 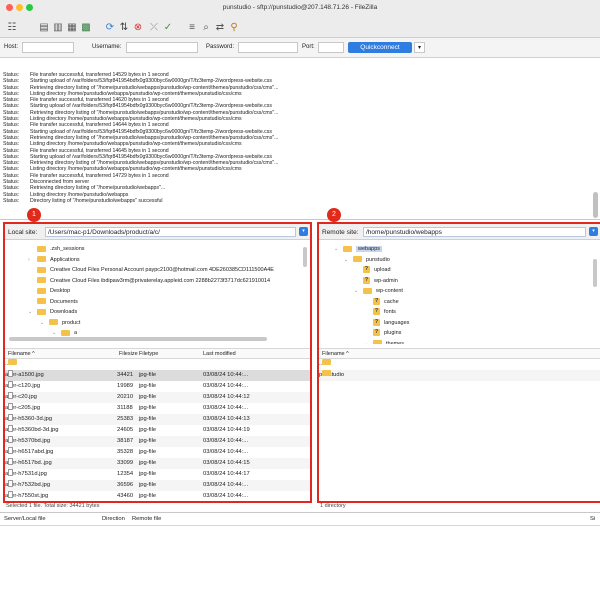 What do you see at coordinates (397, 322) in the screenshot?
I see `remote-tree-label: languages` at bounding box center [397, 322].